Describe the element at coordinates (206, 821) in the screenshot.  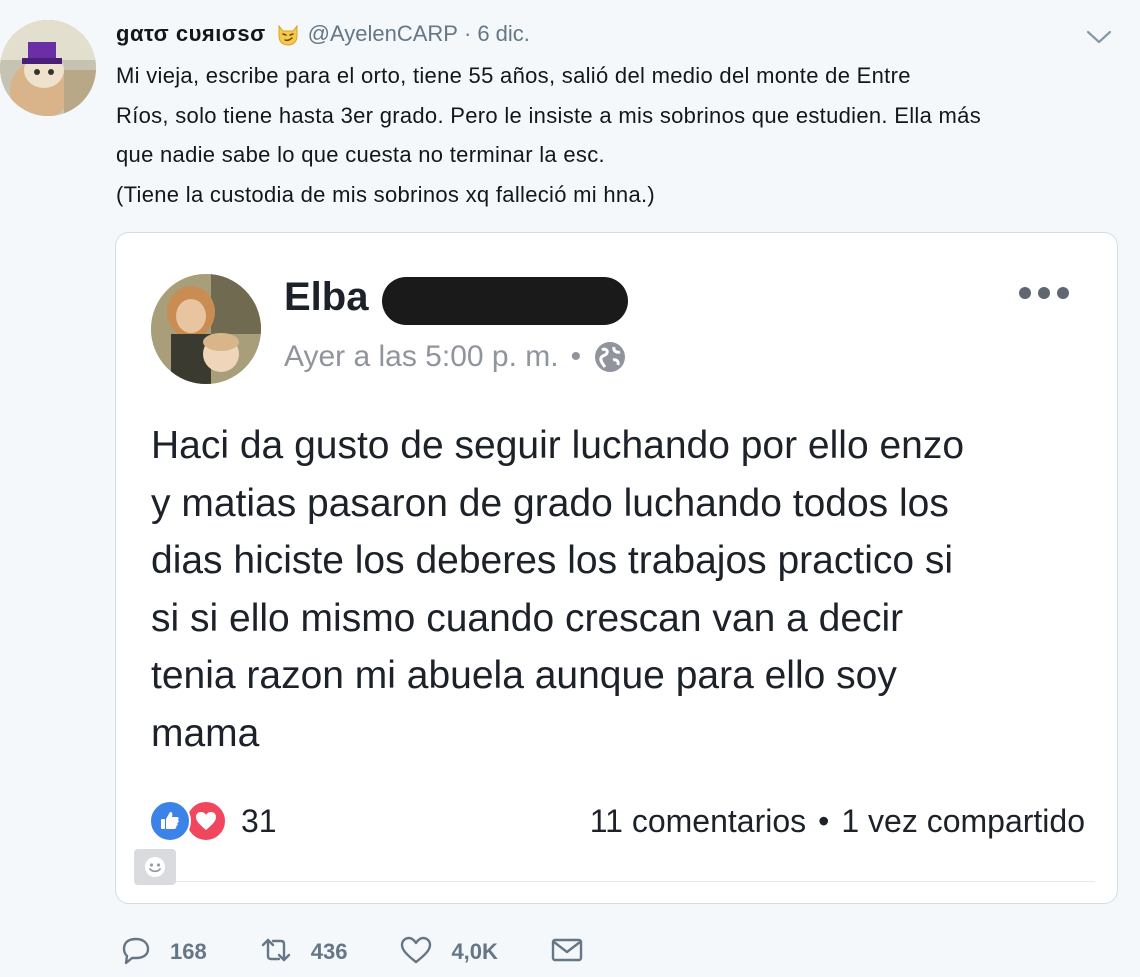
I see `love-reaction-icon` at that location.